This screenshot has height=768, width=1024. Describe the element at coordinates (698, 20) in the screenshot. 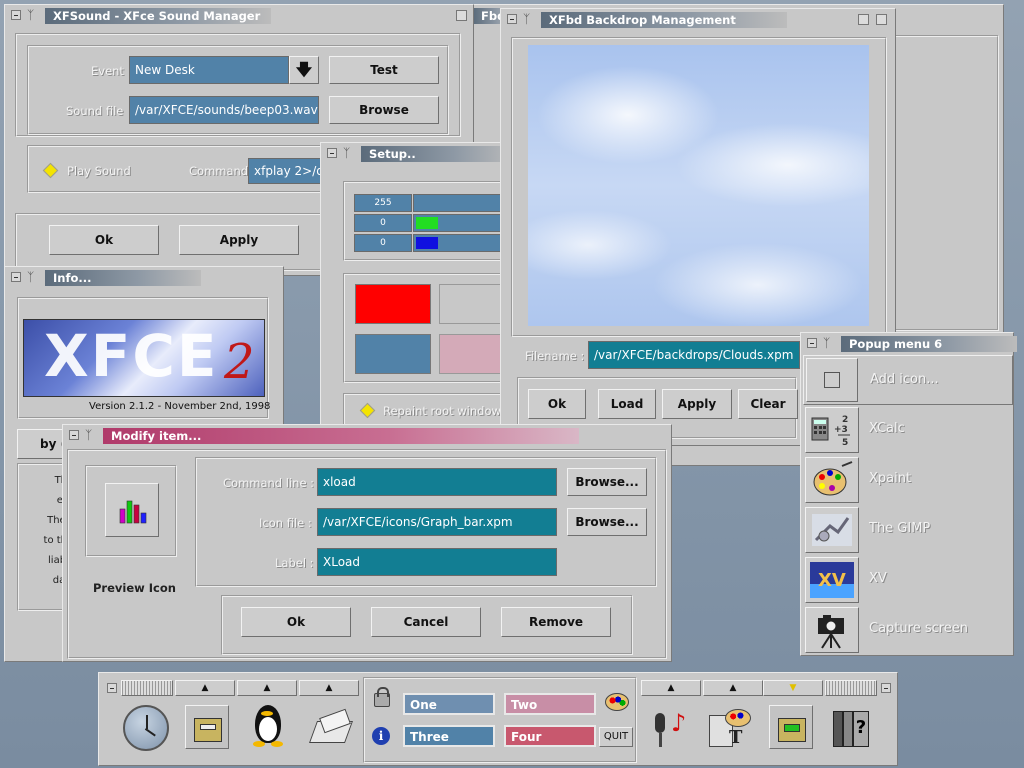

I see `title-bar: ᛉ XFbd Backdrop Management` at that location.